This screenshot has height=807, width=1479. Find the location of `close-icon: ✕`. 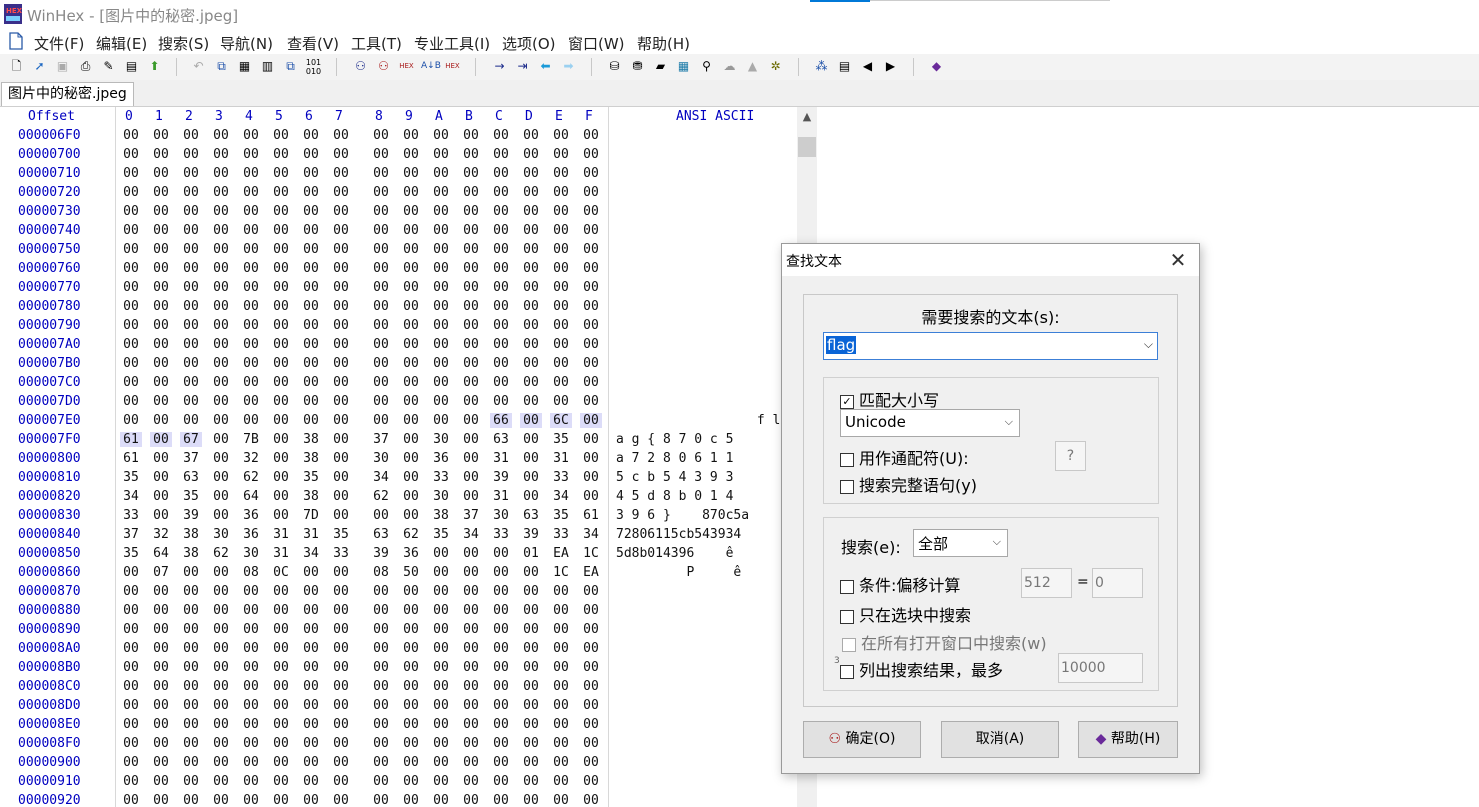

close-icon: ✕ is located at coordinates (1178, 260).